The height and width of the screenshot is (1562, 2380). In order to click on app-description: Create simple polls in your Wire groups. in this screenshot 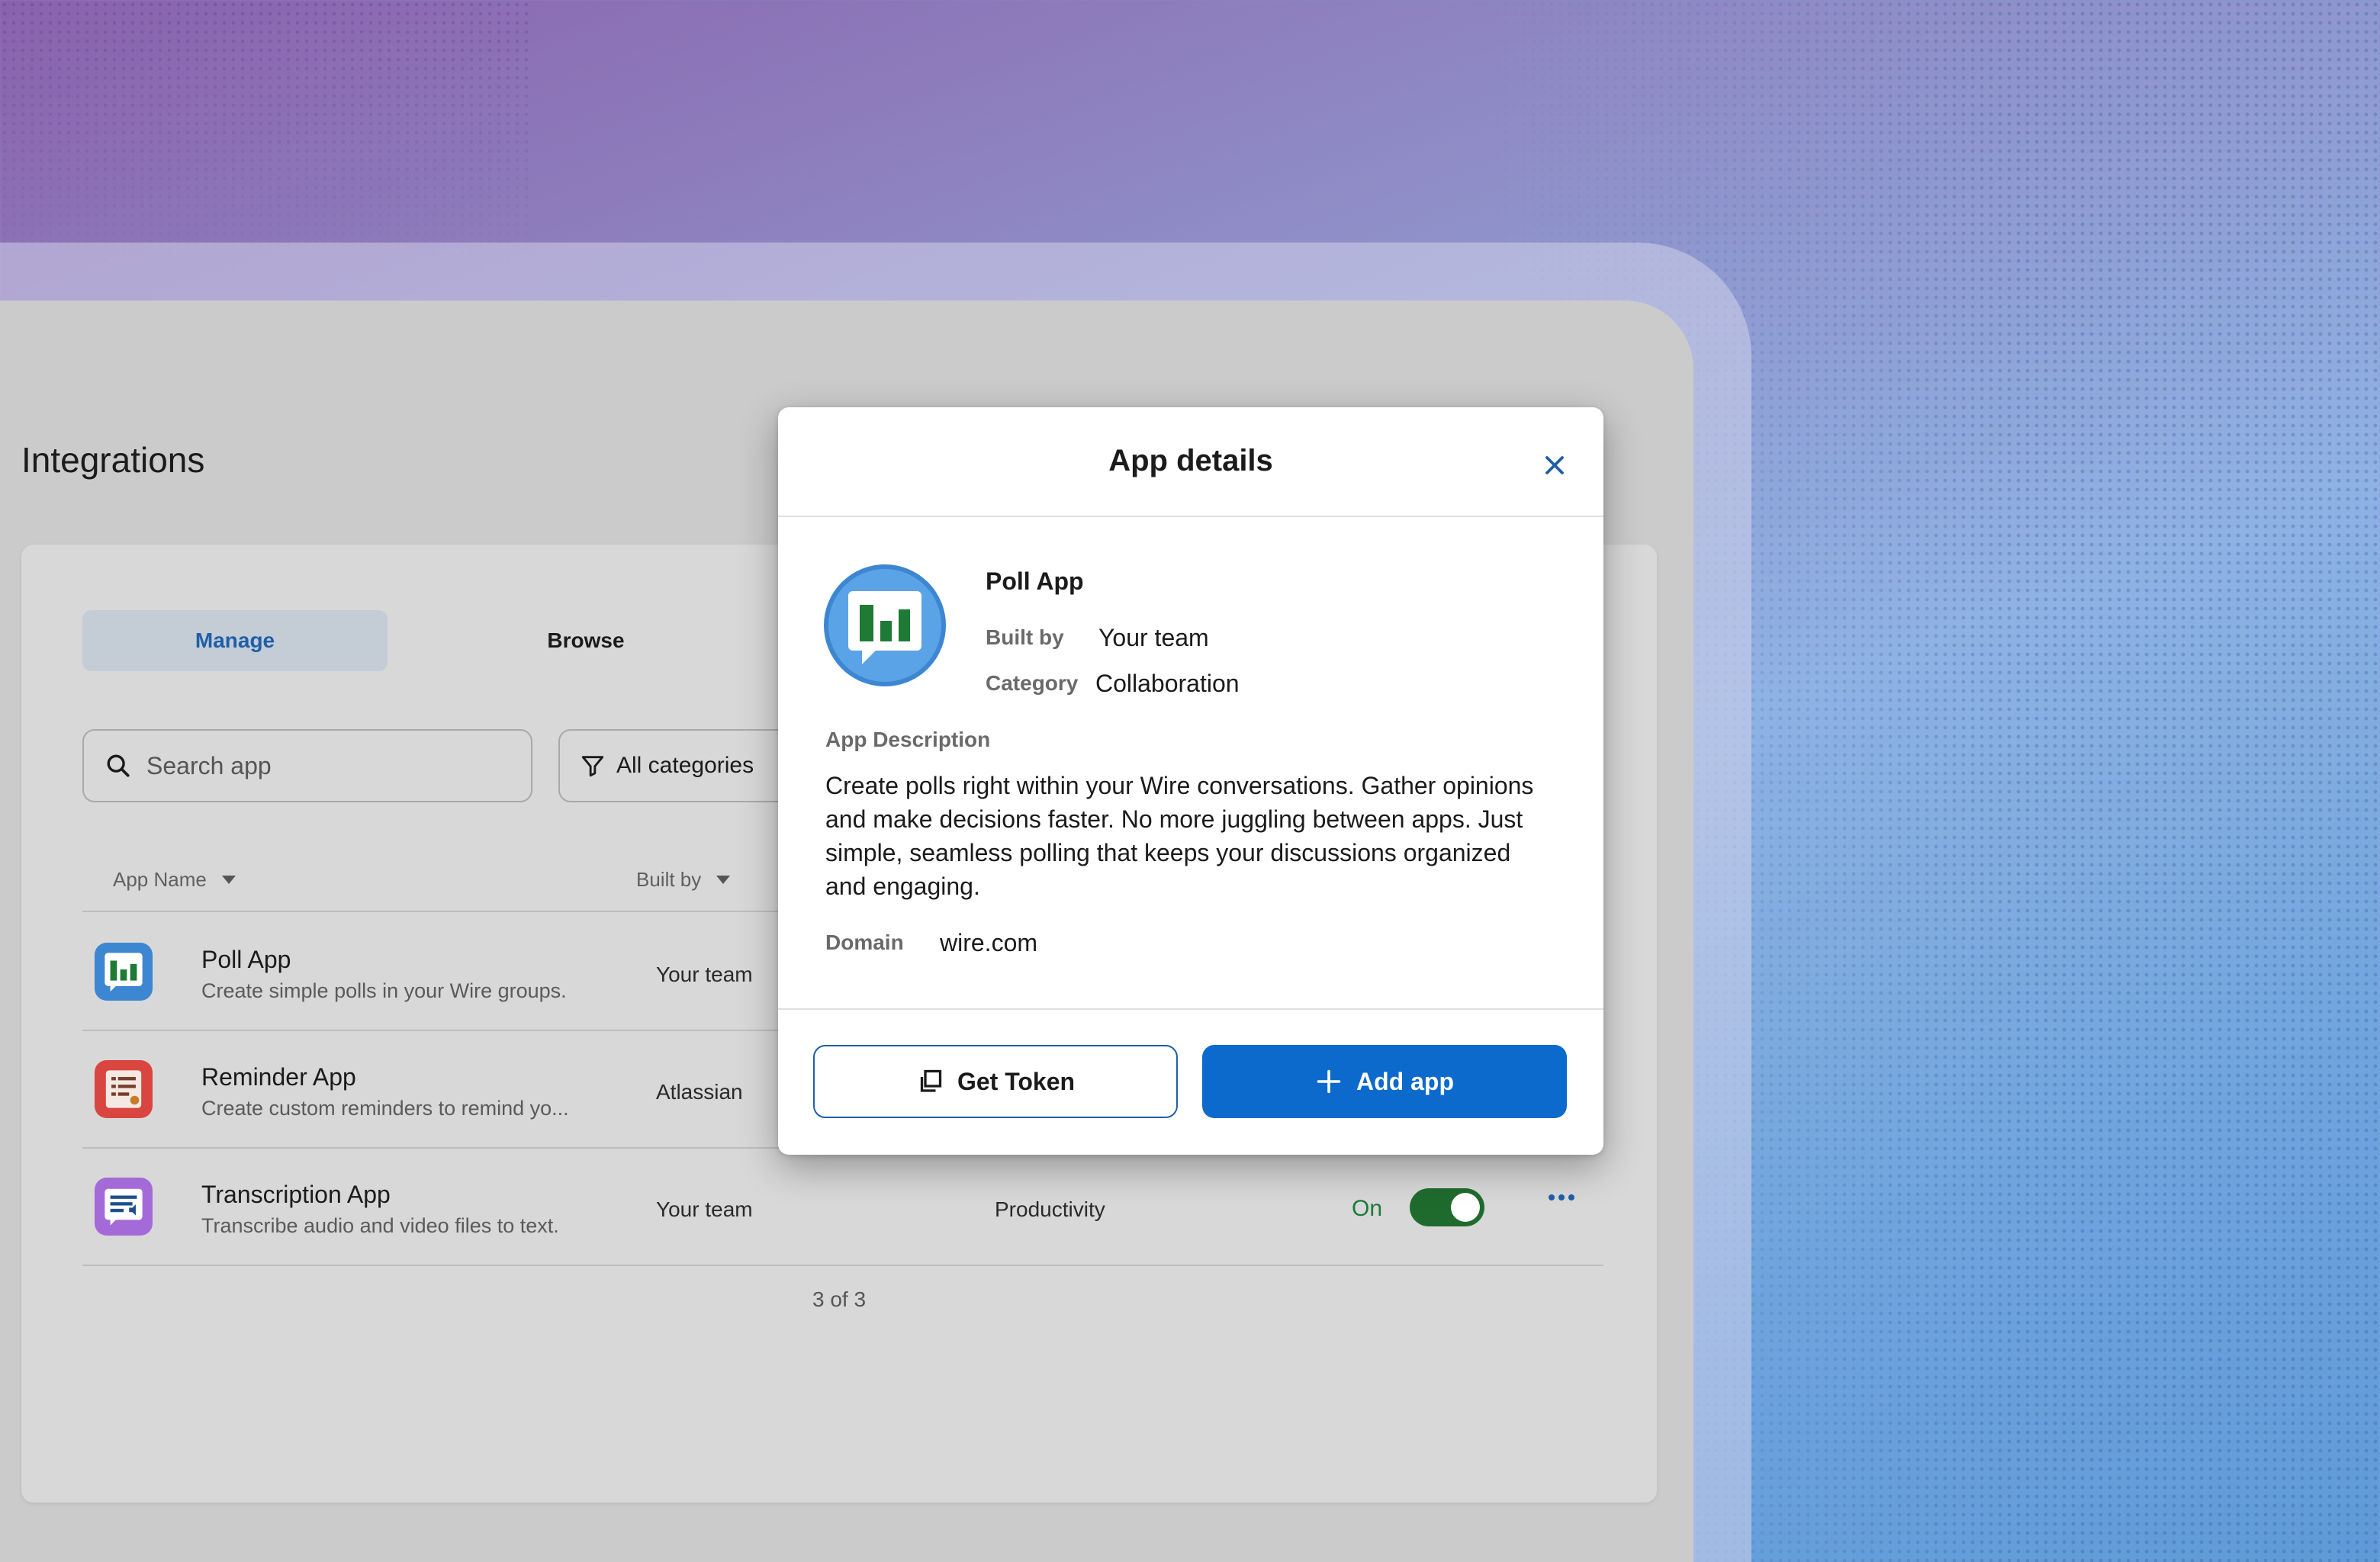, I will do `click(384, 990)`.